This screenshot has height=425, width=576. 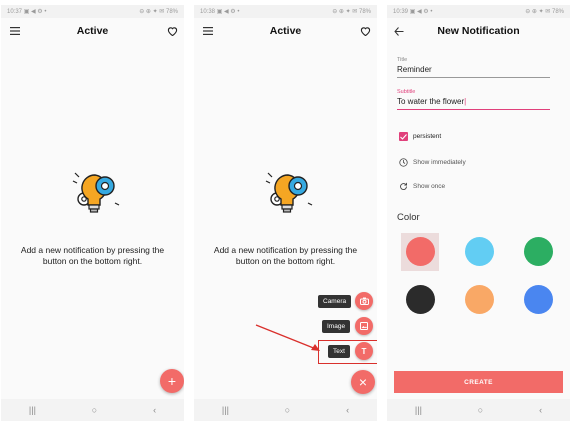 What do you see at coordinates (439, 162) in the screenshot?
I see `show-immediately-label: Show immediately` at bounding box center [439, 162].